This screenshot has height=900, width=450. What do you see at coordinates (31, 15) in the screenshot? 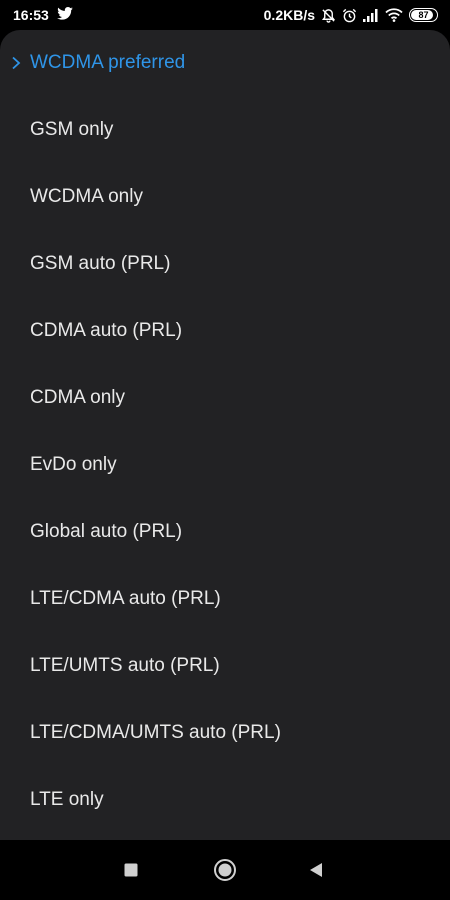
I see `clock: 16:53` at bounding box center [31, 15].